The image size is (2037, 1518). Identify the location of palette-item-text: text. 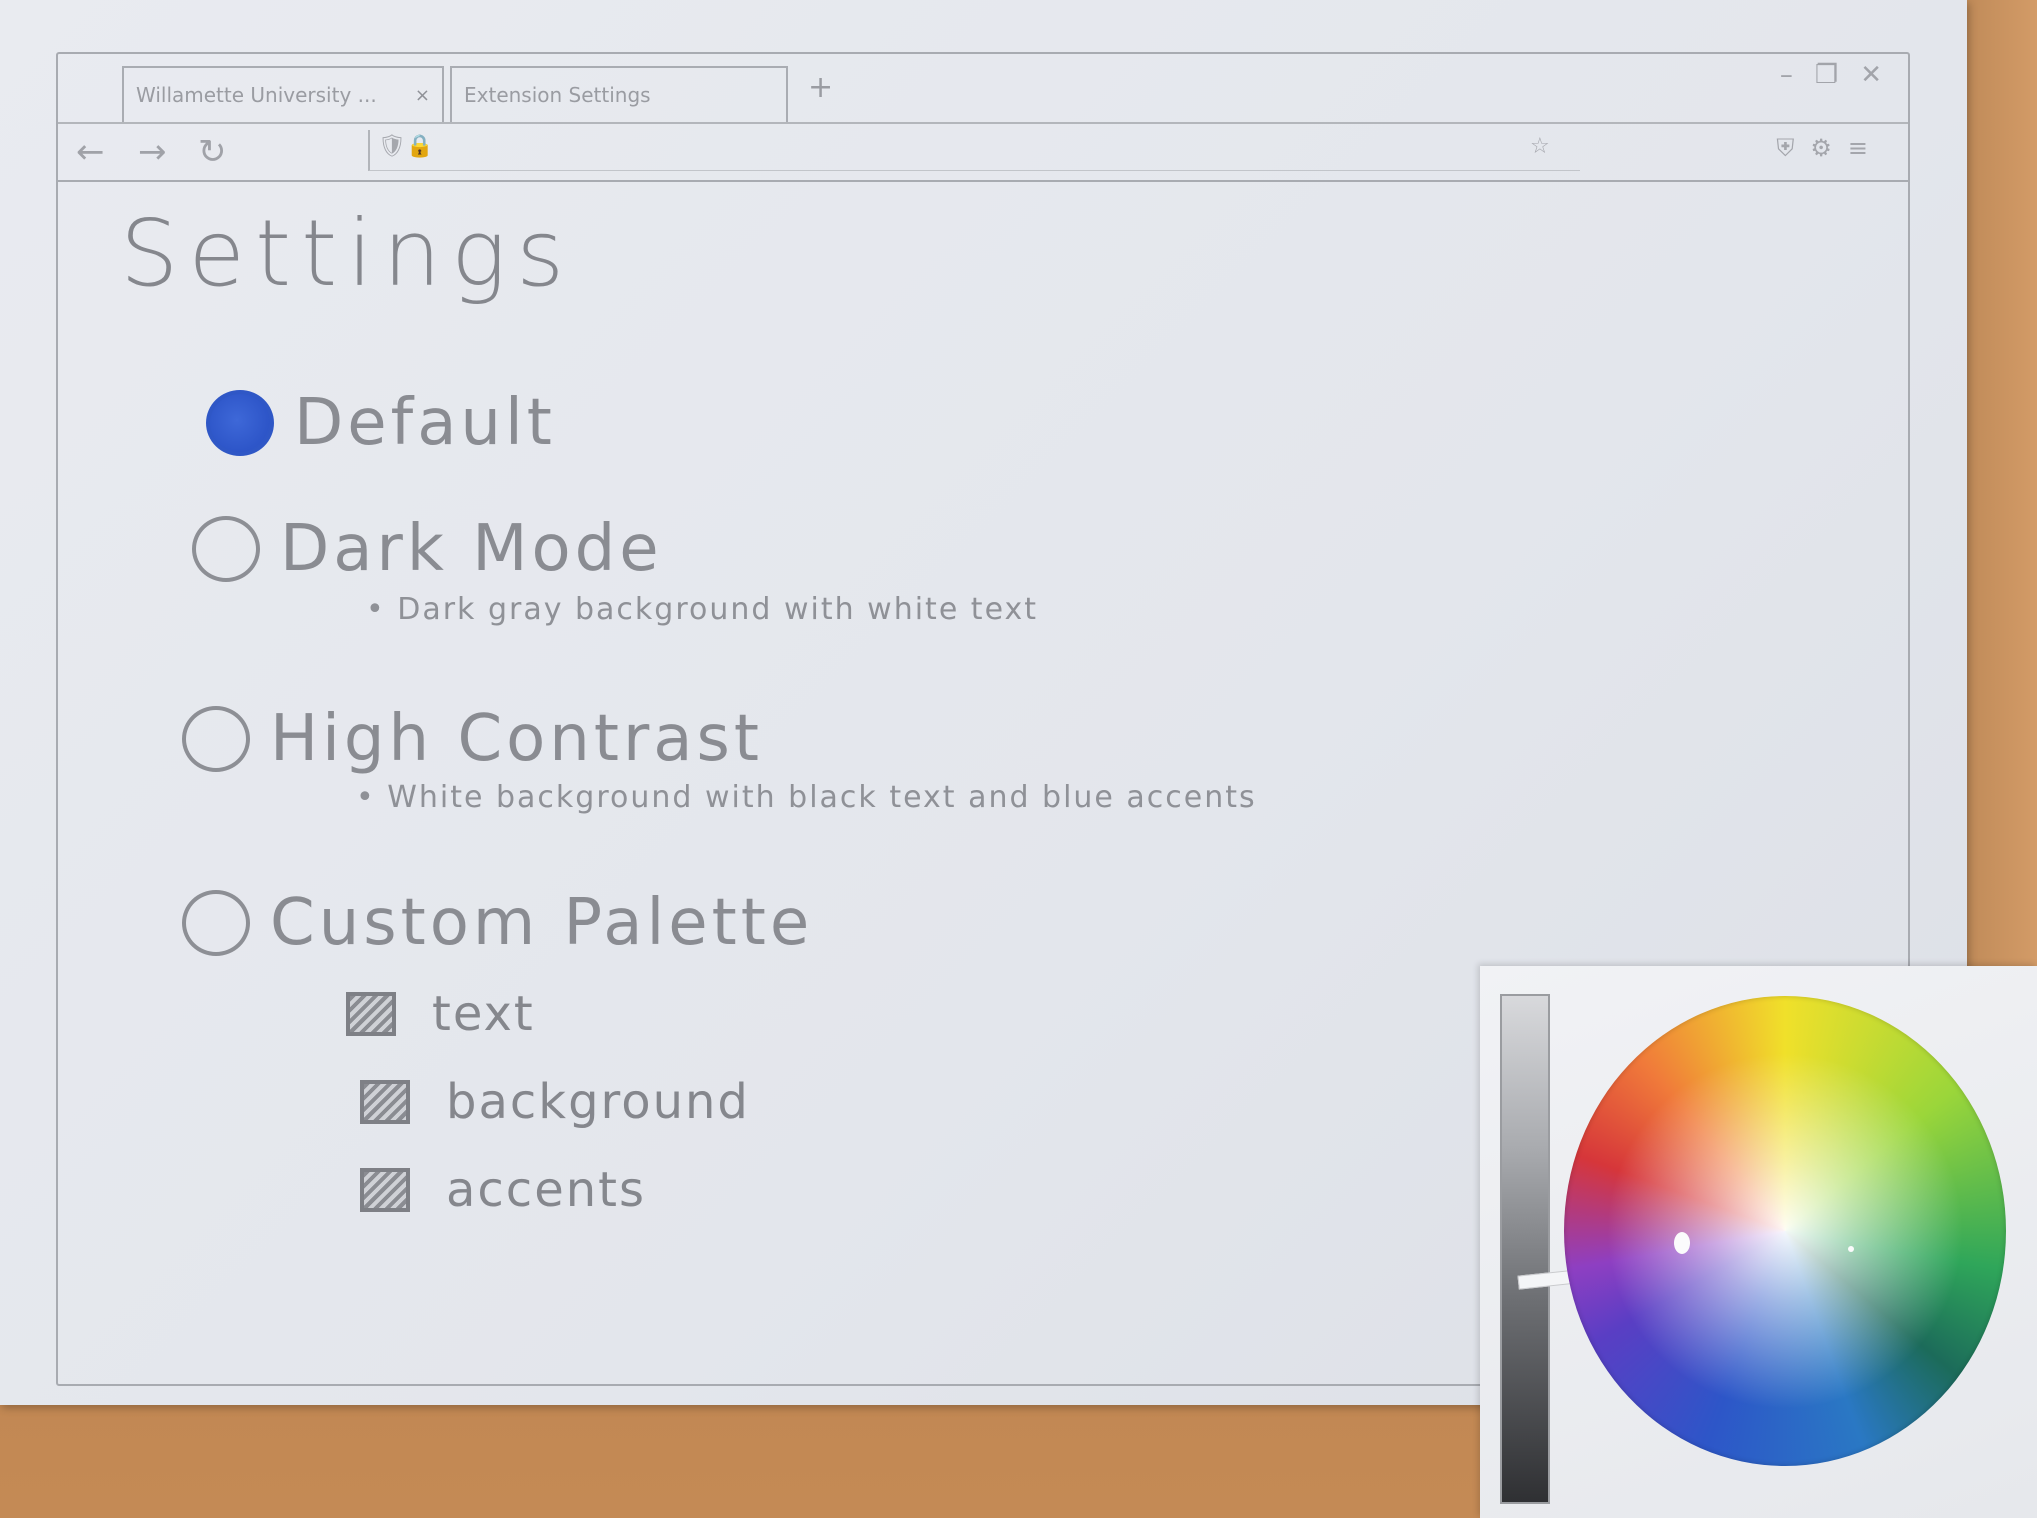
(440, 1014).